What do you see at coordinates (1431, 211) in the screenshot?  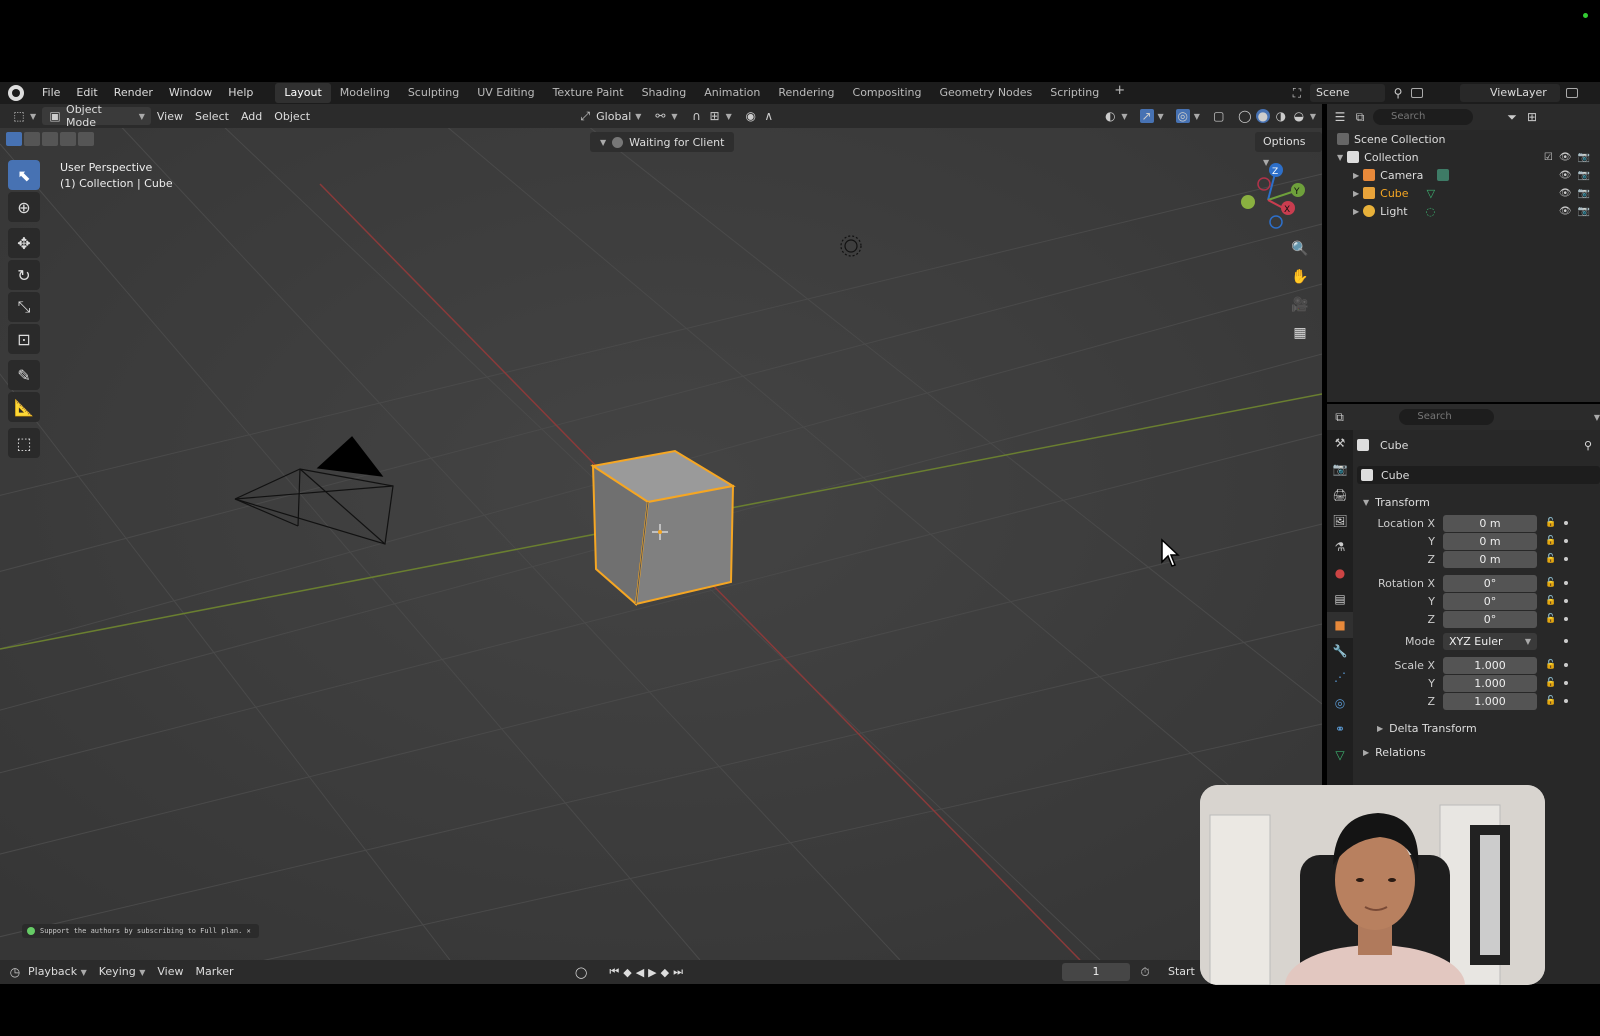 I see `light-data-icon: ◌` at bounding box center [1431, 211].